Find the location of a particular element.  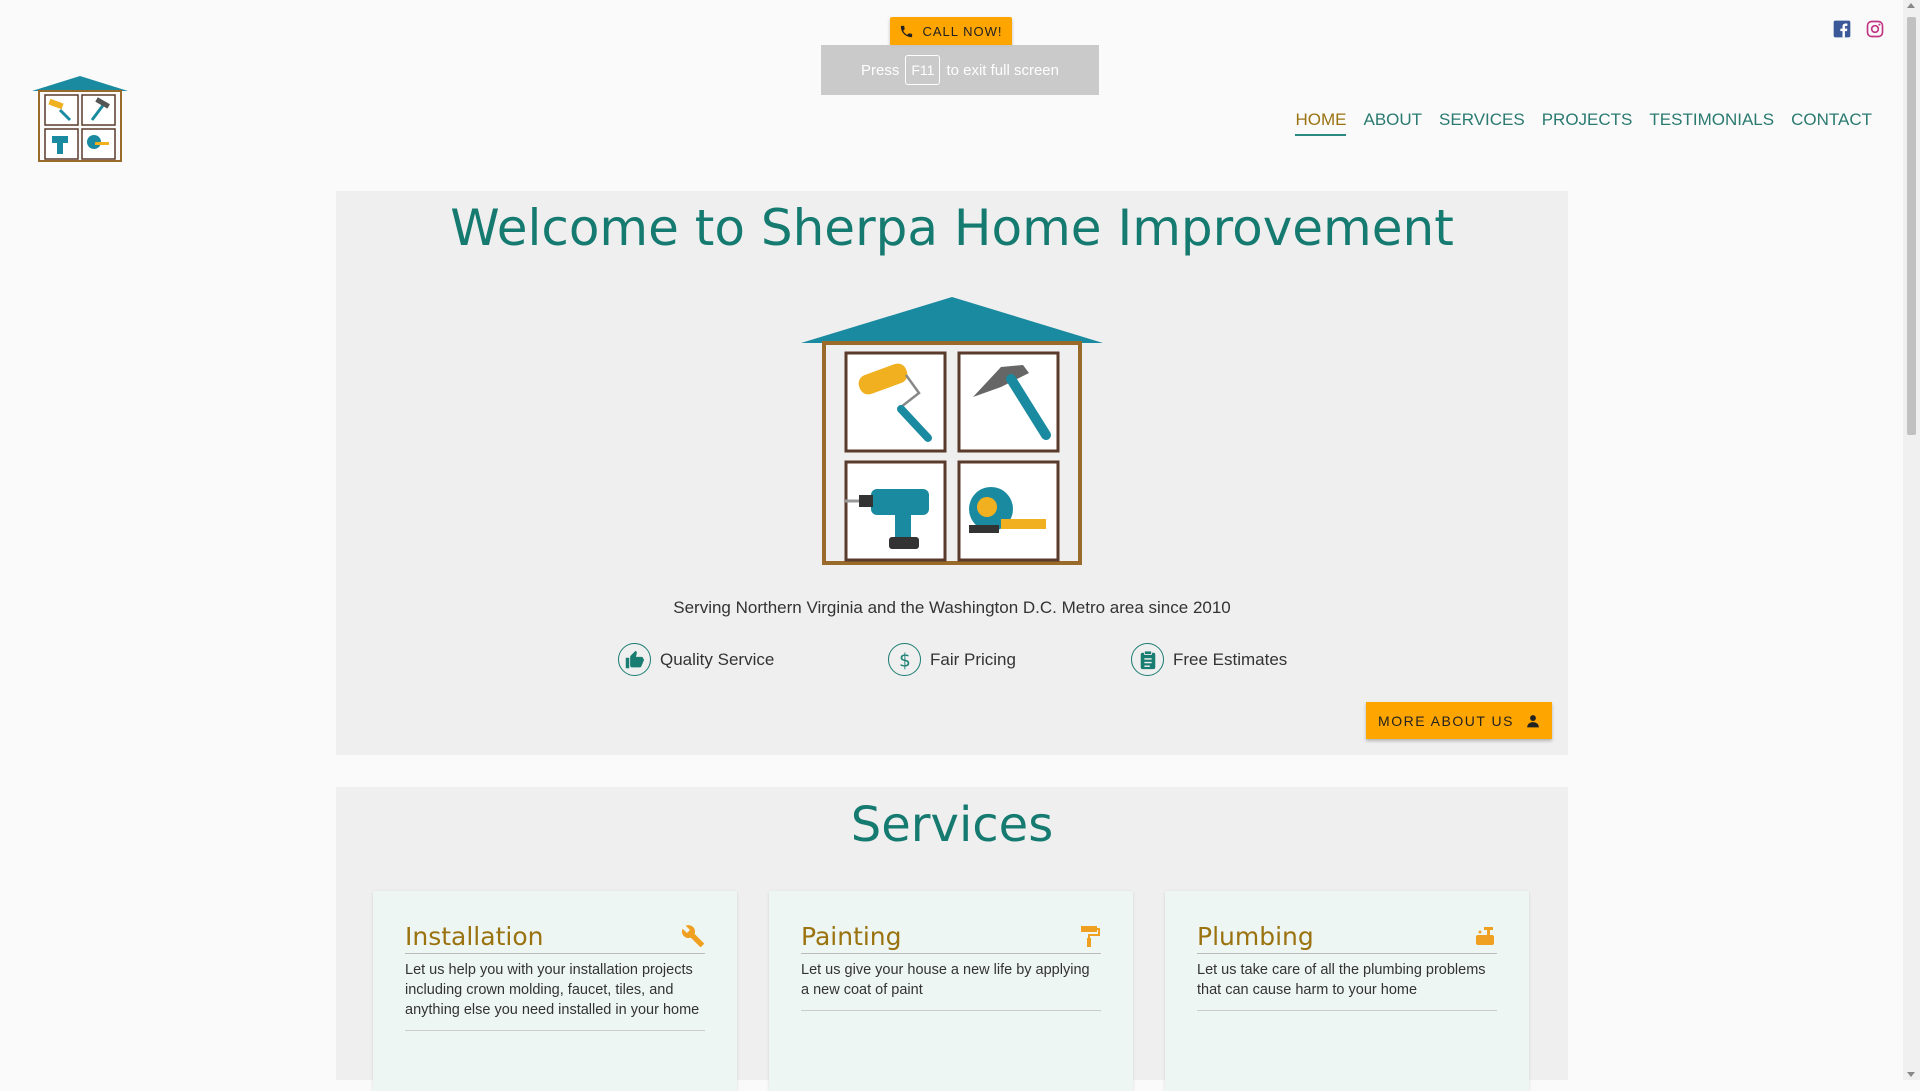

fullscreen-key: F11 is located at coordinates (923, 70).